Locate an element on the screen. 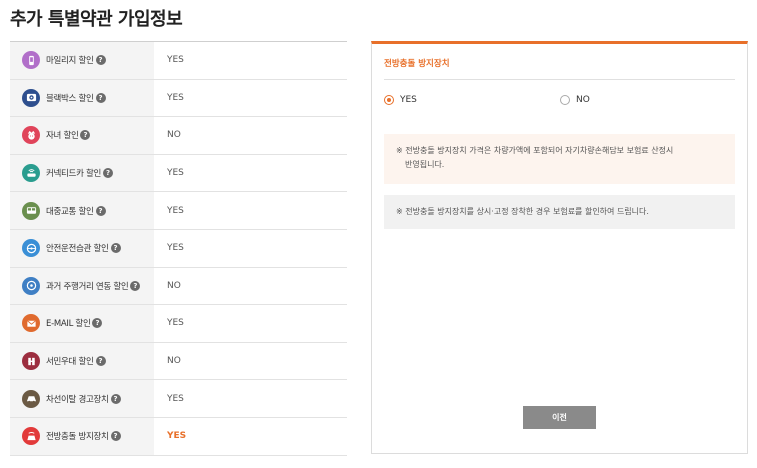 Image resolution: width=757 pixels, height=468 pixels. option-row: 자녀 할인? NO is located at coordinates (178, 136).